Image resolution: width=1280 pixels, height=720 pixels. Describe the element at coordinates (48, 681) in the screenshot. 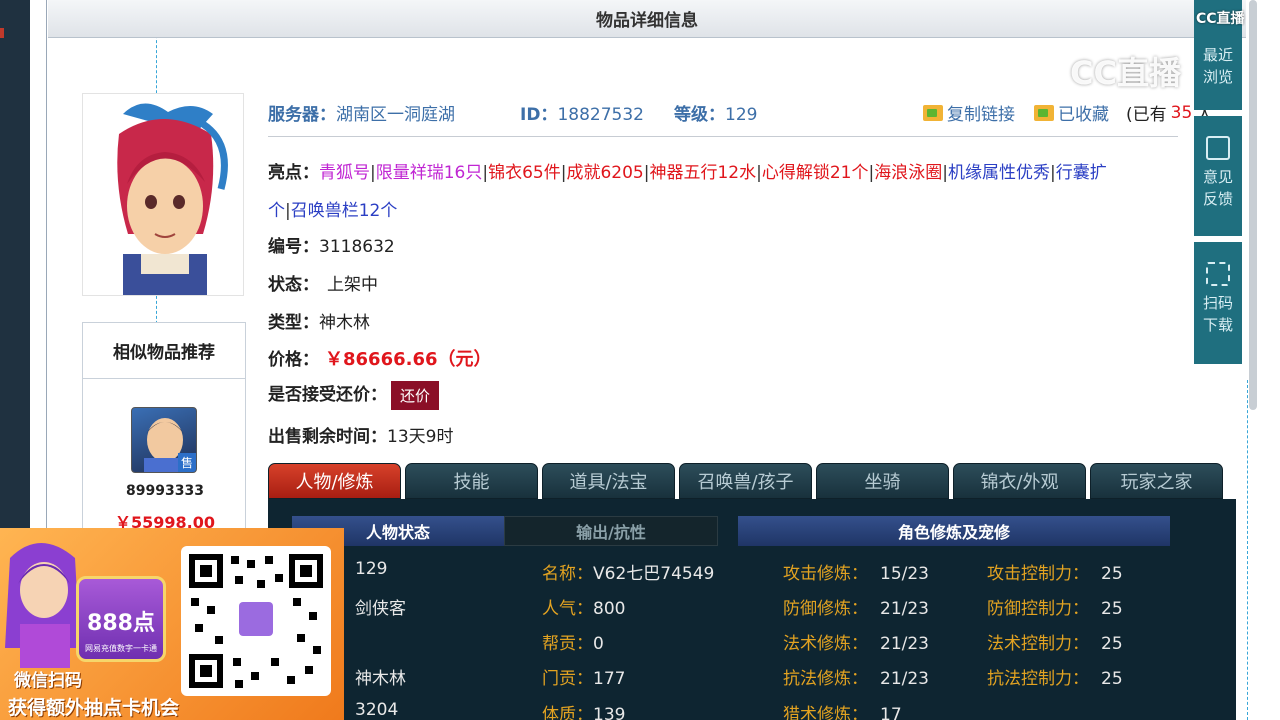

I see `promo-line-1: 微信扫码` at that location.